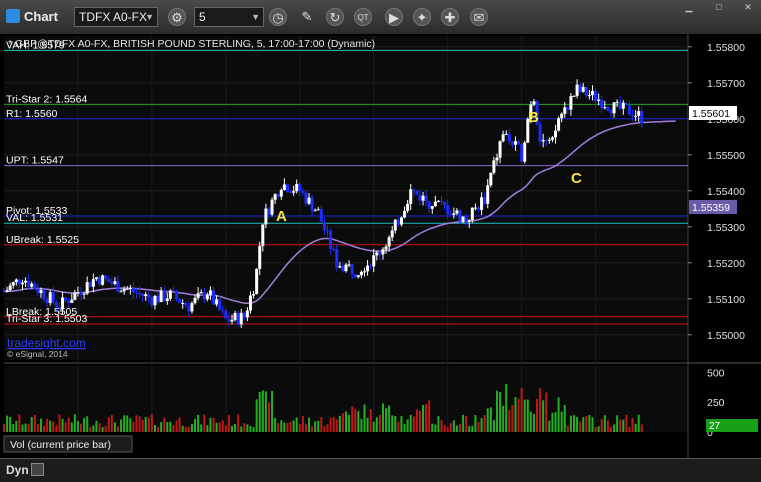 The image size is (761, 482). I want to click on refresh-icon: ↻, so click(335, 17).